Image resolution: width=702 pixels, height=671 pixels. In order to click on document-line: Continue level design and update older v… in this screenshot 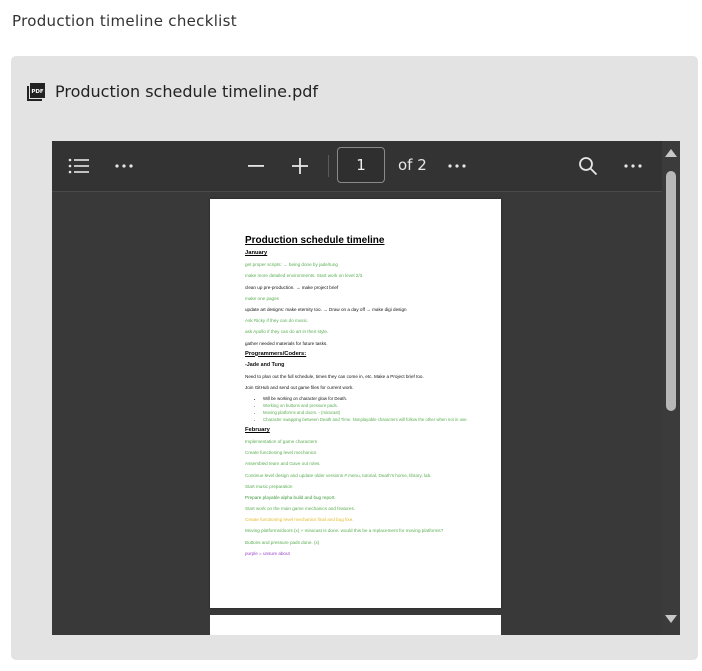, I will do `click(338, 475)`.